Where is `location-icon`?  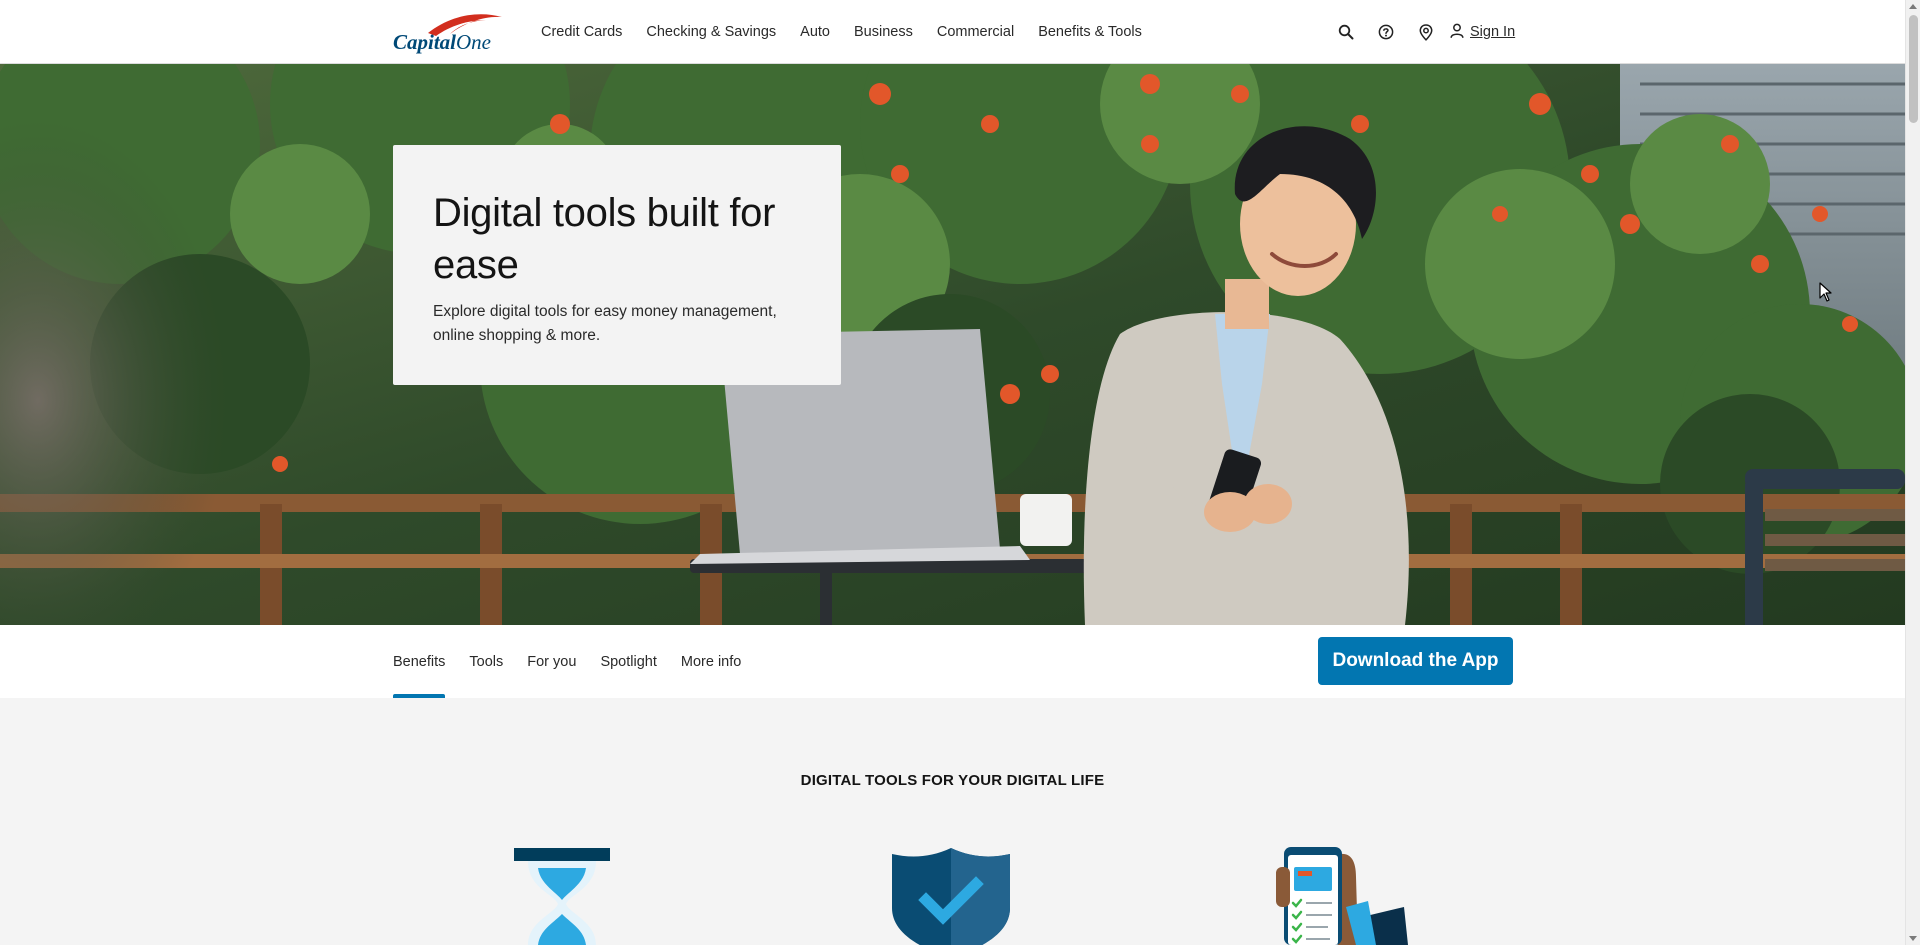
location-icon is located at coordinates (1426, 32).